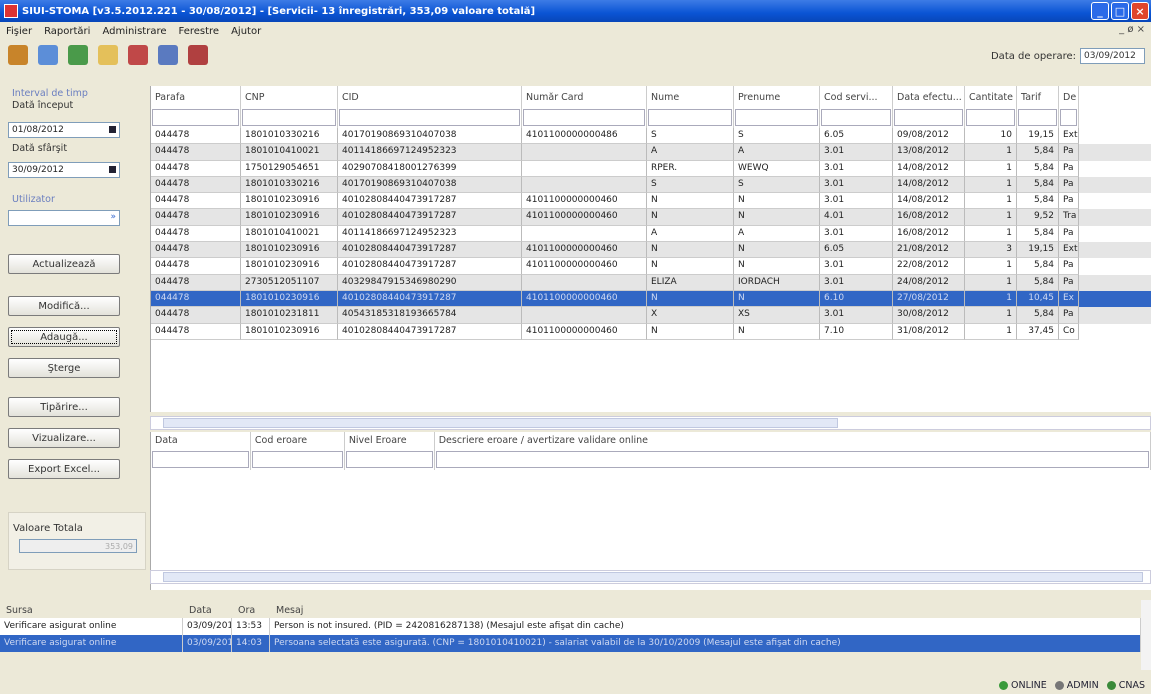 This screenshot has height=694, width=1151. Describe the element at coordinates (777, 97) in the screenshot. I see `column-header: Prenume` at that location.